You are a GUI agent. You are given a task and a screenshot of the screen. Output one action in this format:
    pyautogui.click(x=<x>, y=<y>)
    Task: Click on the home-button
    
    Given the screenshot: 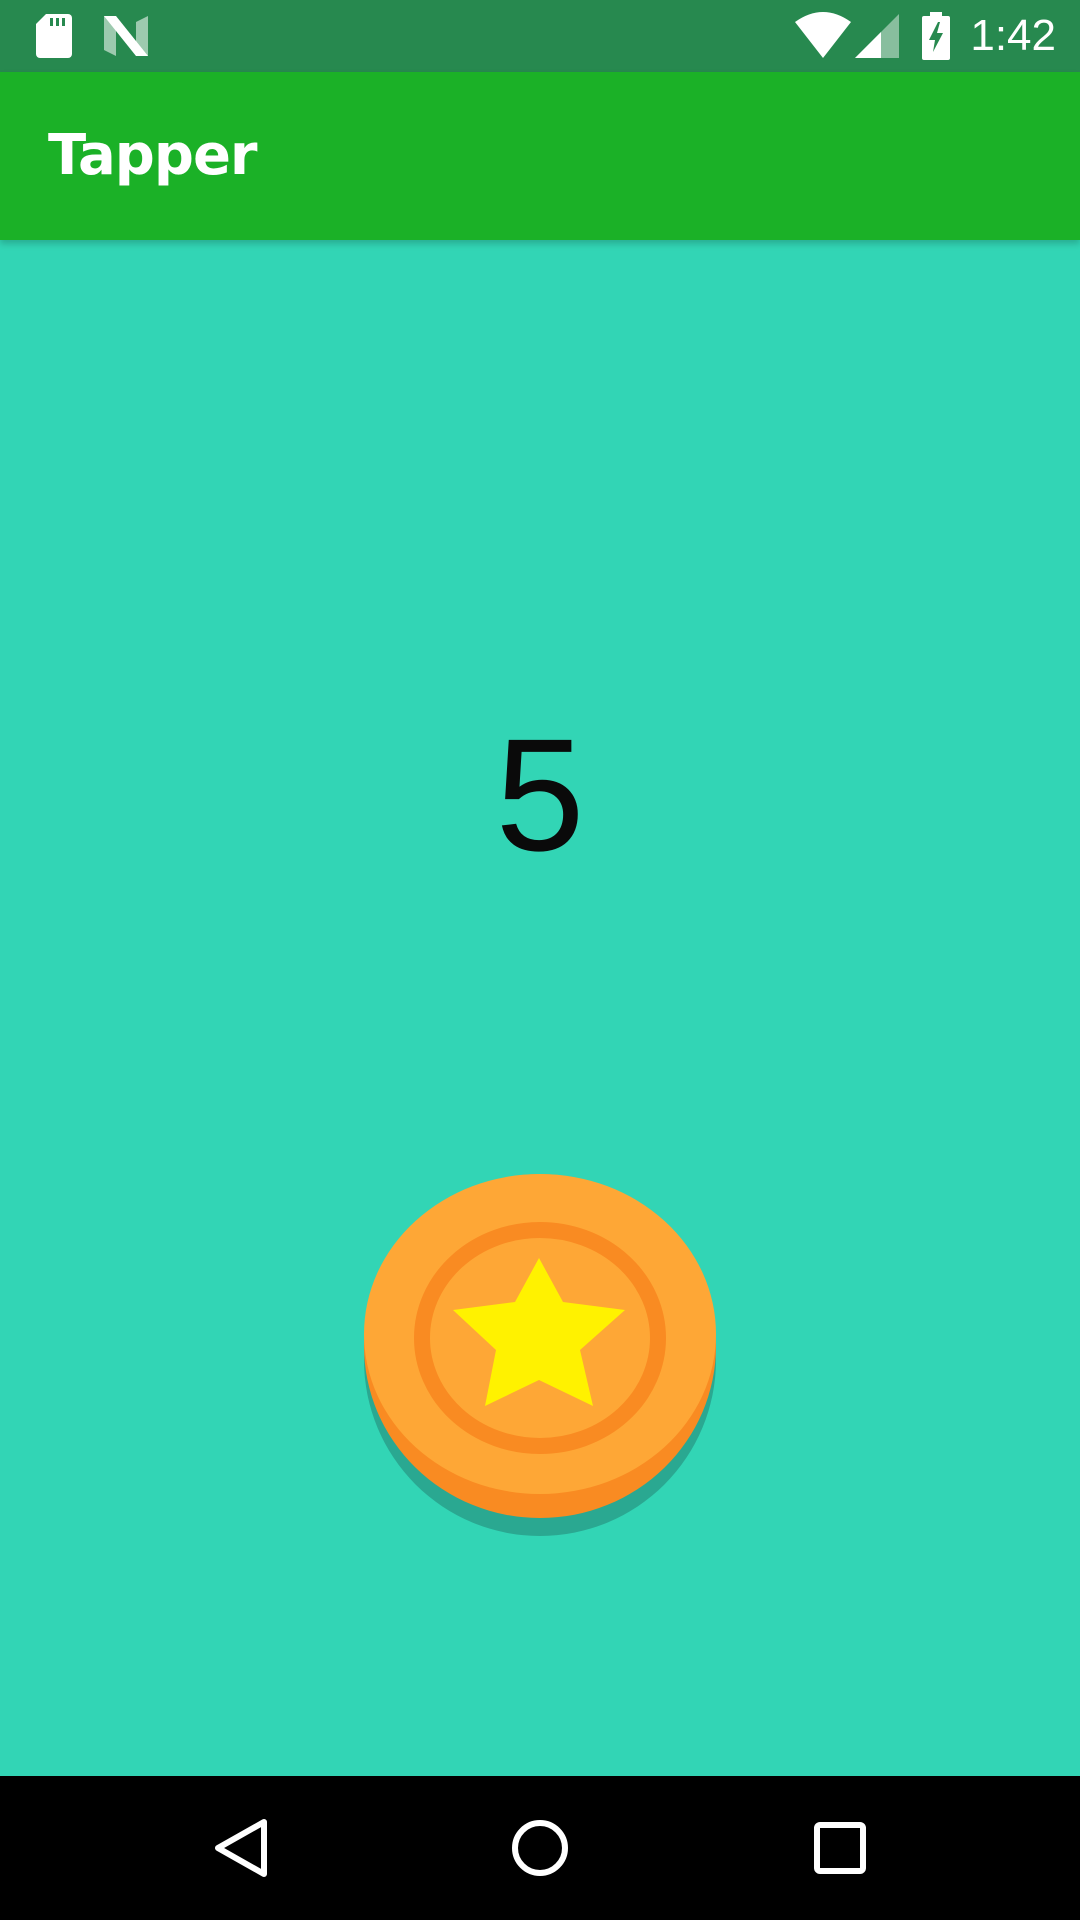 What is the action you would take?
    pyautogui.click(x=540, y=1848)
    